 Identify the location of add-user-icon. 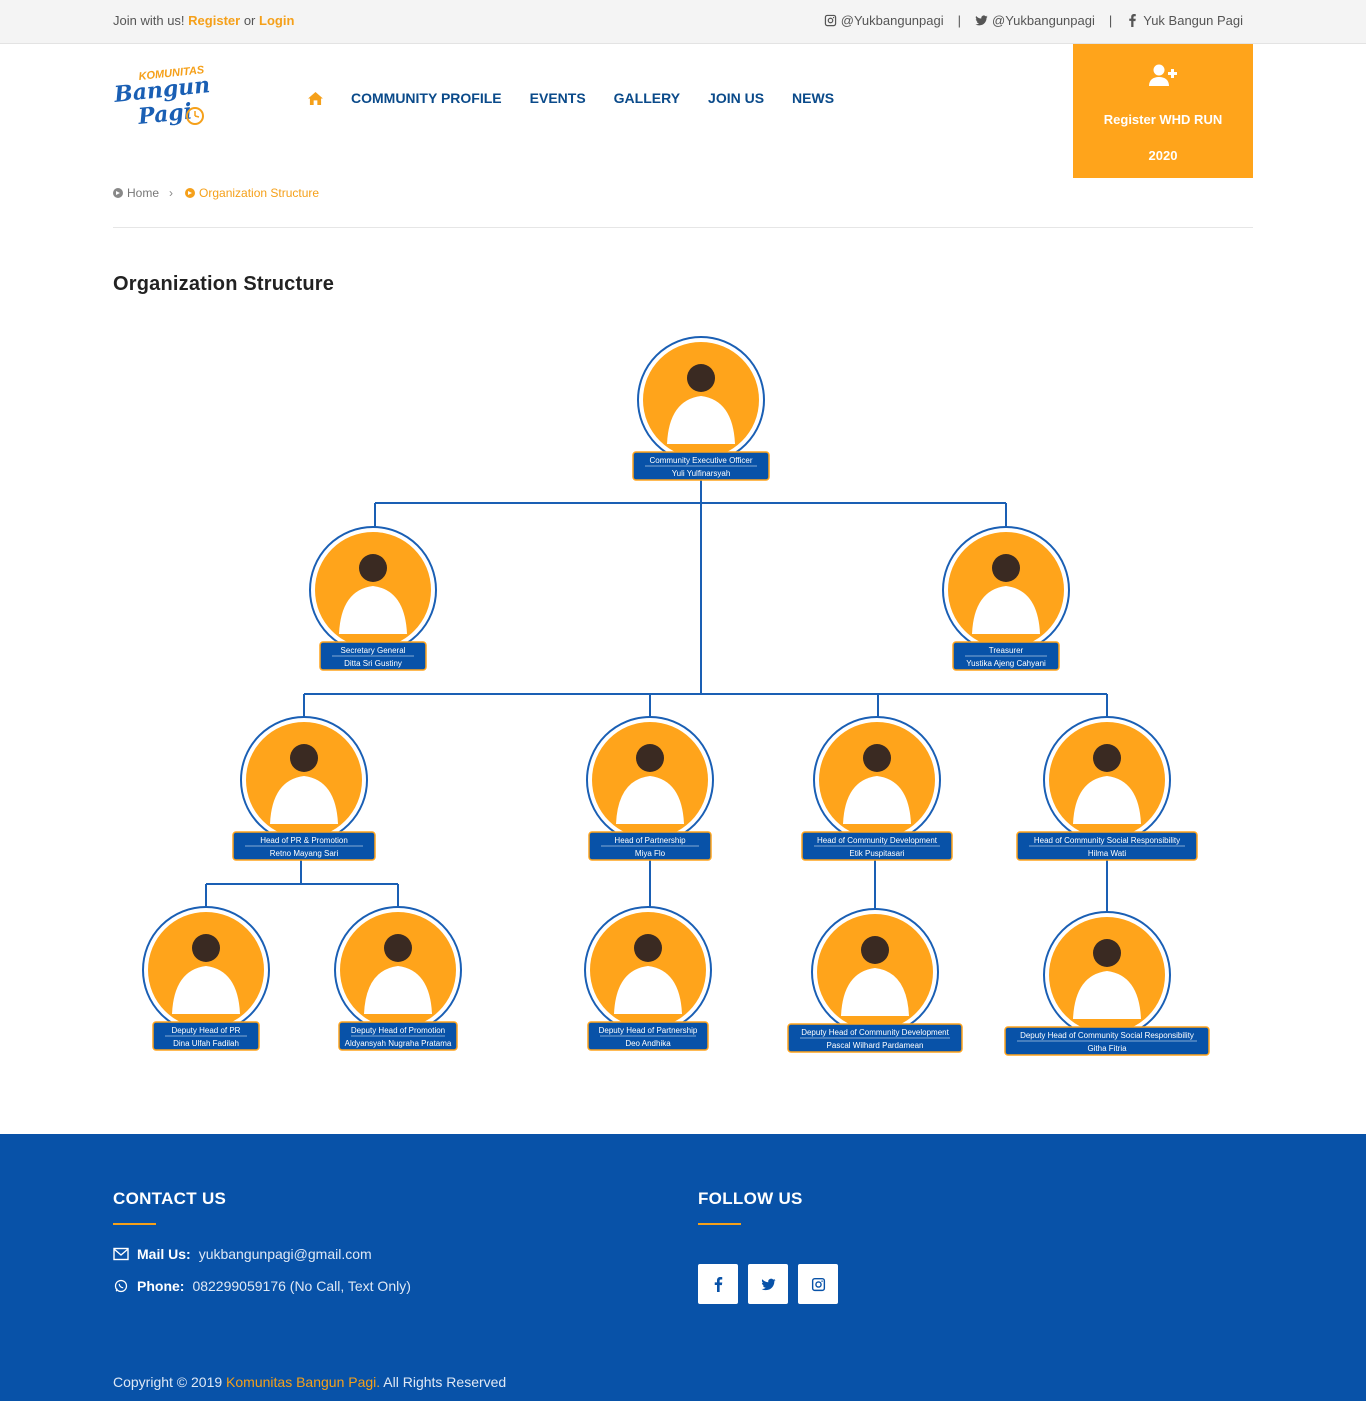
(1163, 75).